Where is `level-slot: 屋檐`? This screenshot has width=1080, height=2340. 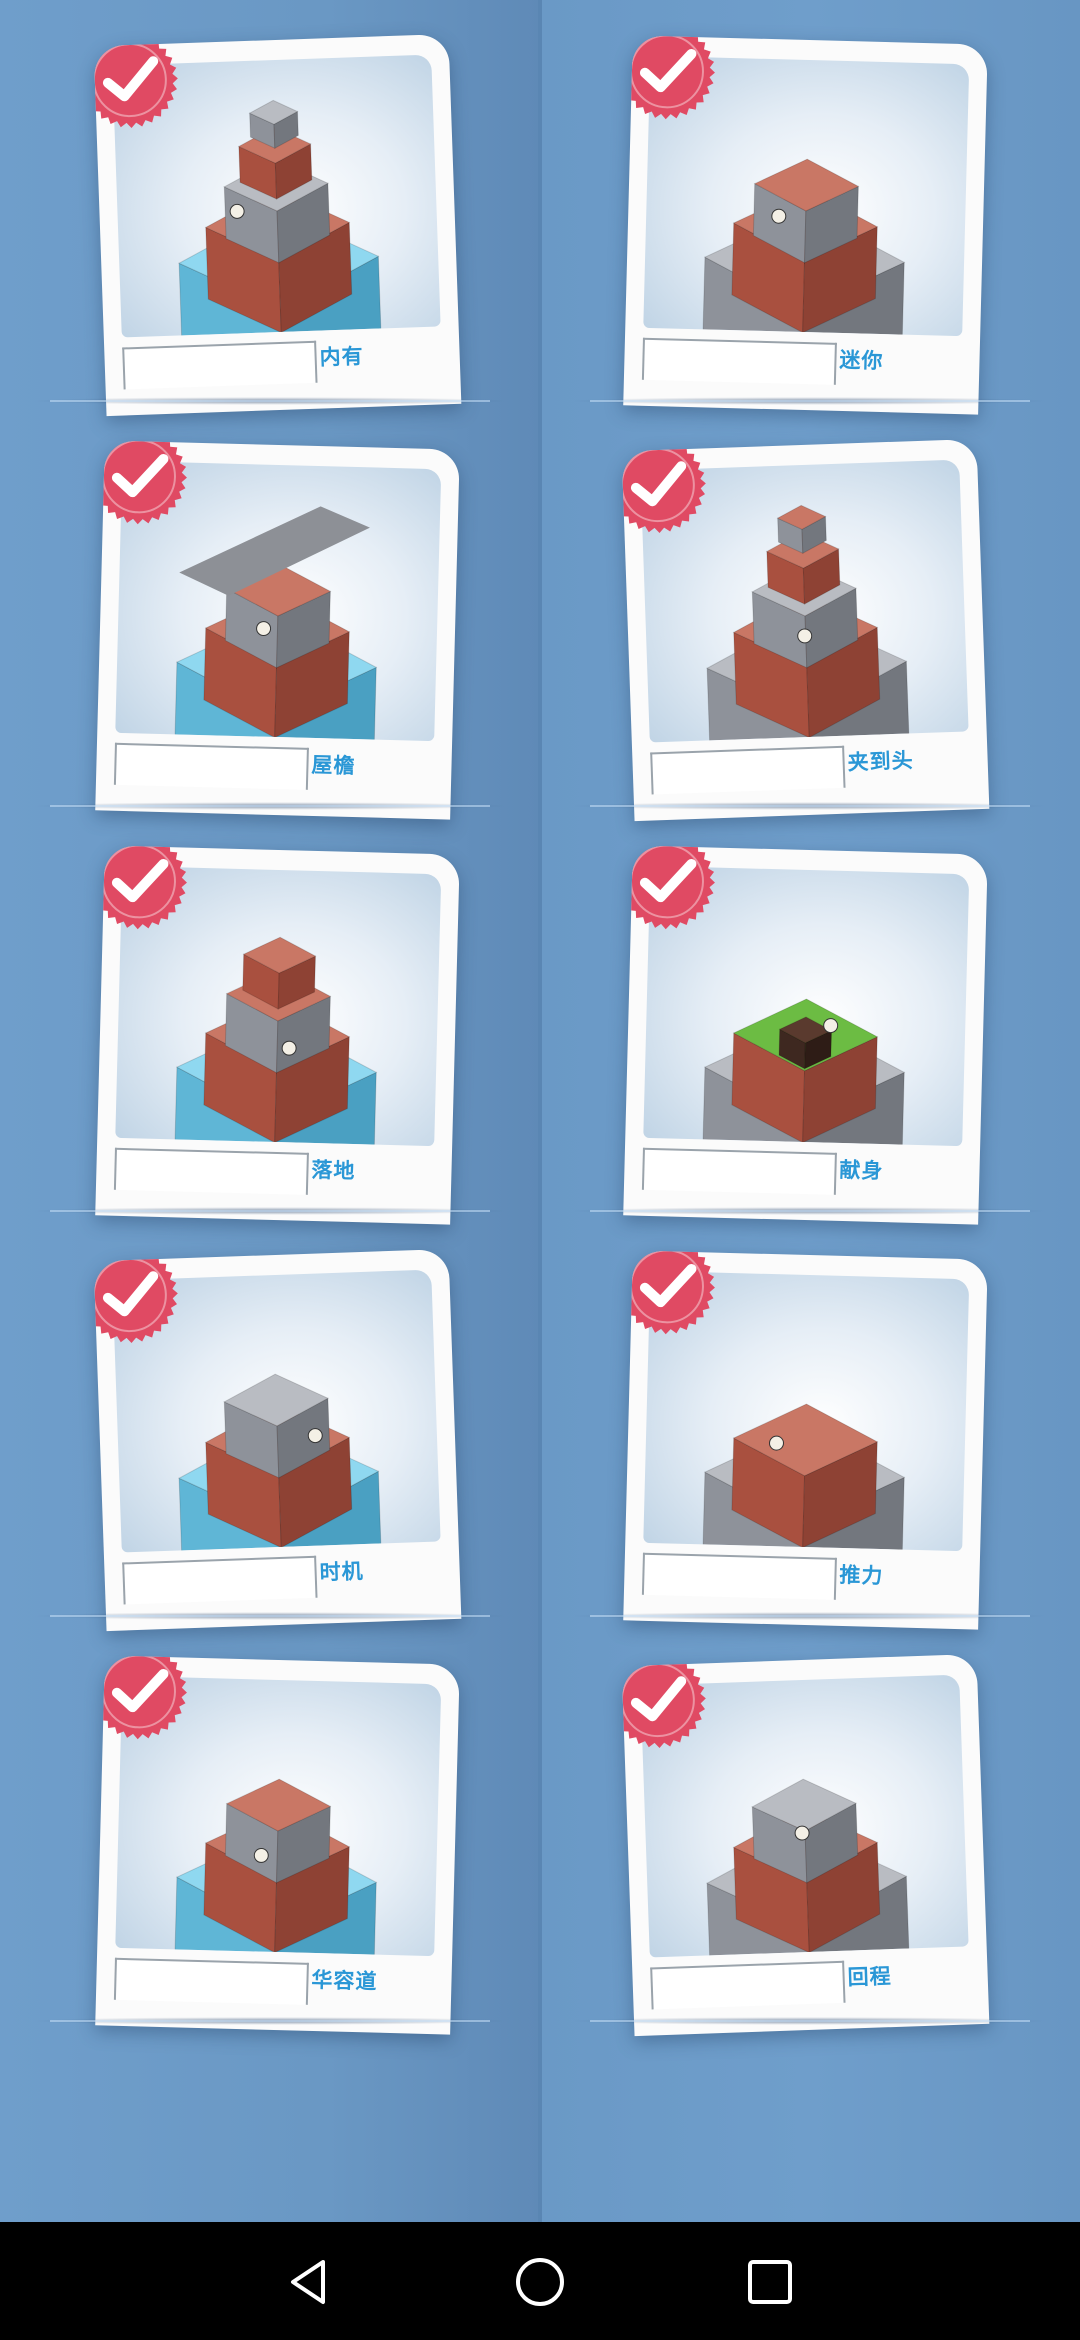 level-slot: 屋檐 is located at coordinates (270, 612).